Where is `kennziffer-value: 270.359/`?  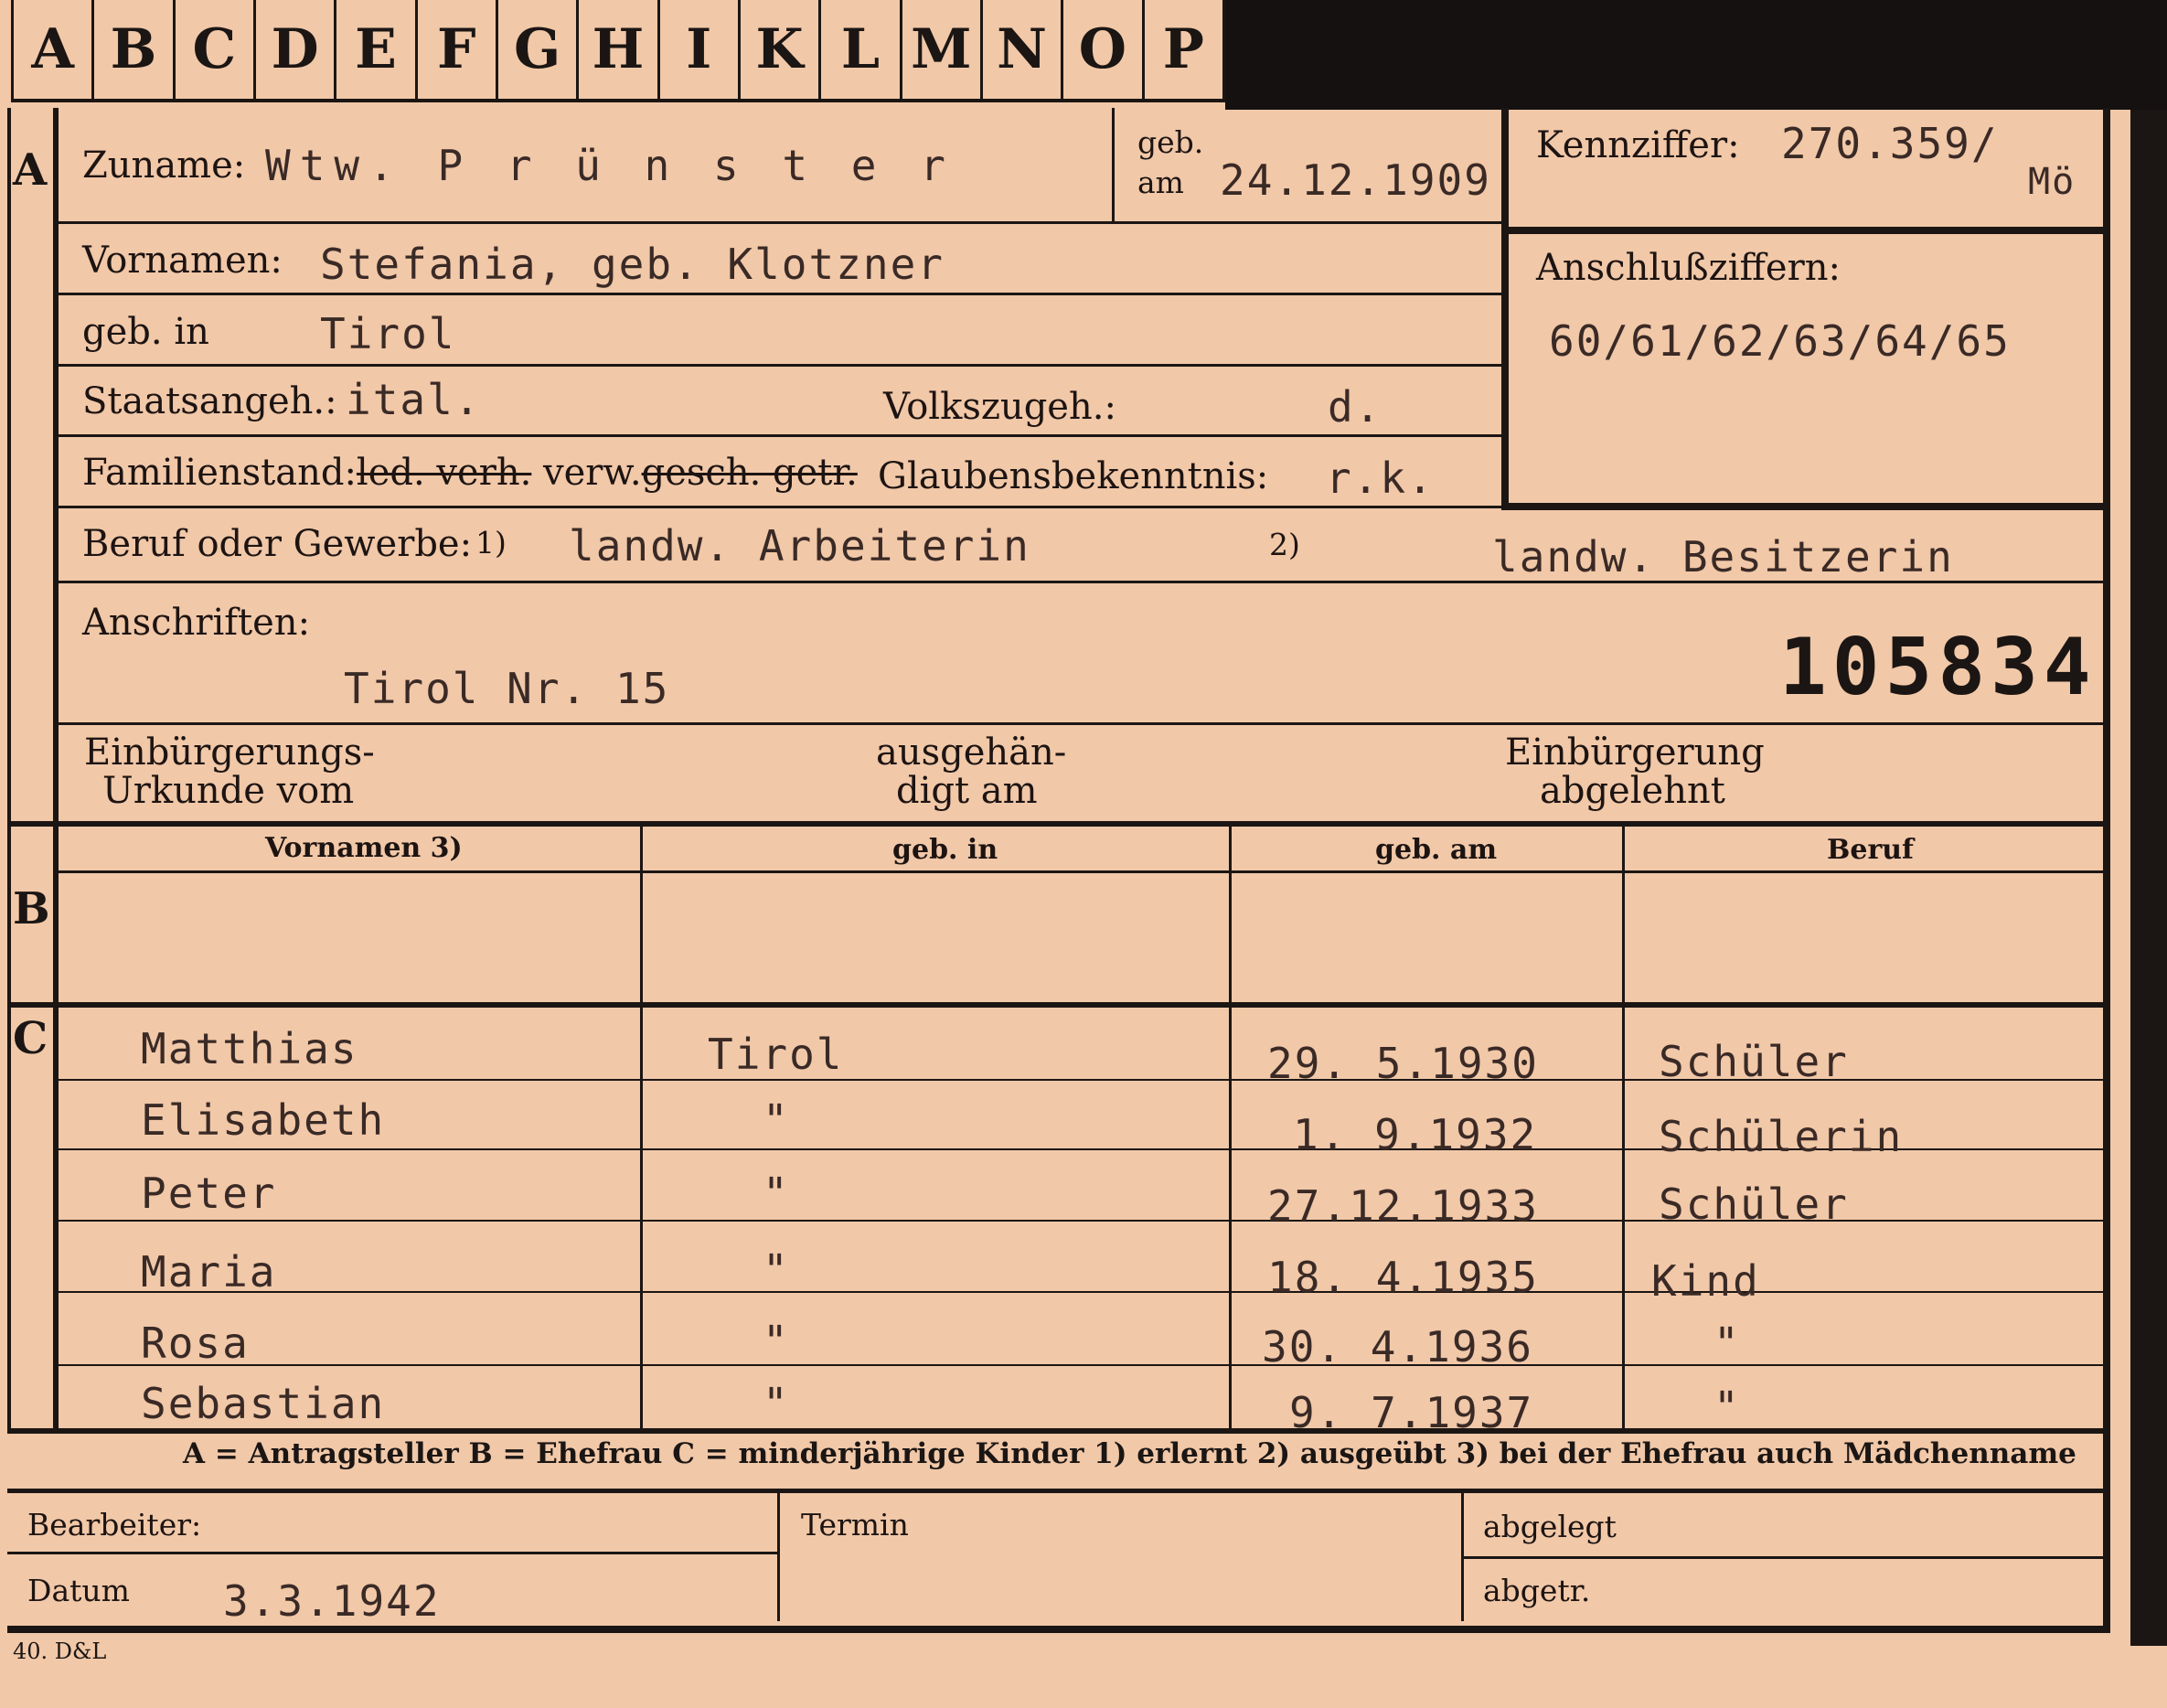 kennziffer-value: 270.359/ is located at coordinates (1890, 144).